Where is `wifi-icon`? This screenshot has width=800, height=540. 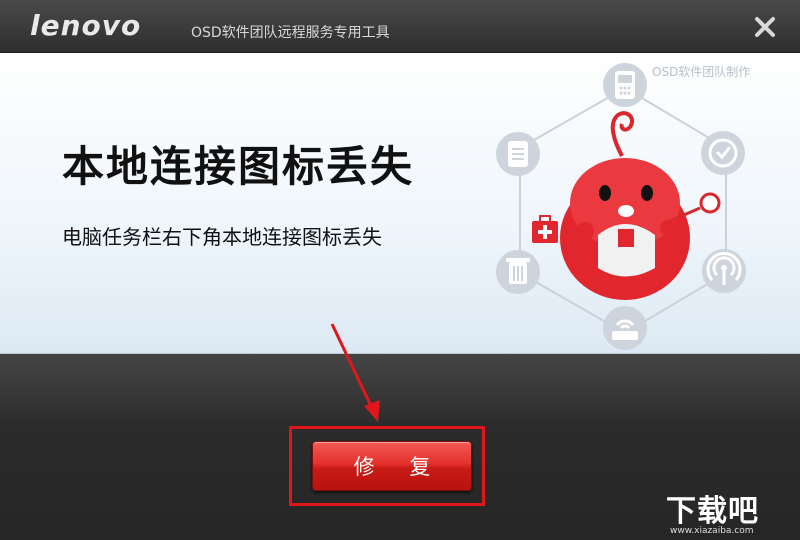
wifi-icon is located at coordinates (724, 271).